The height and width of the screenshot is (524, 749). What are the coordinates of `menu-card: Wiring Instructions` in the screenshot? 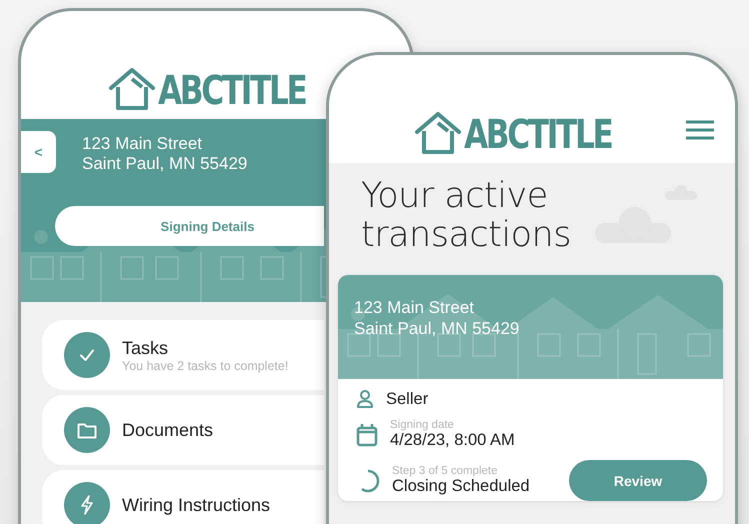 It's located at (183, 497).